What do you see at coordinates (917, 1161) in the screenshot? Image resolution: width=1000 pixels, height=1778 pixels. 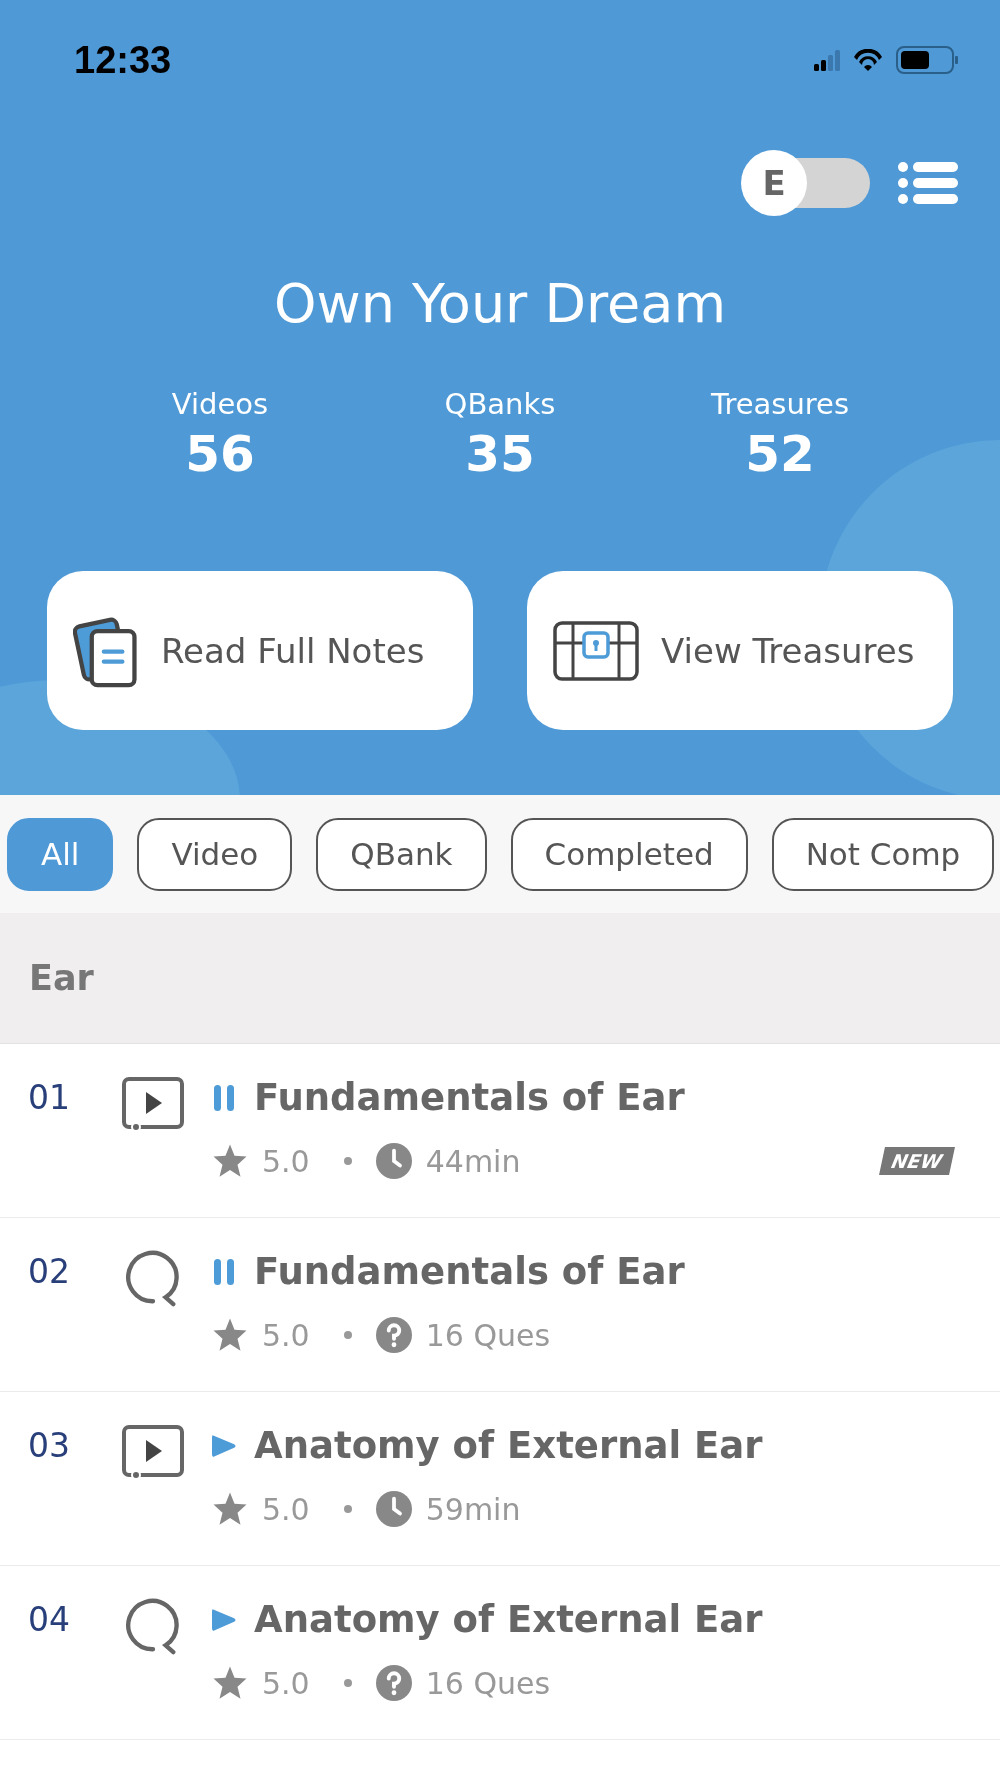 I see `new-badge: NEW` at bounding box center [917, 1161].